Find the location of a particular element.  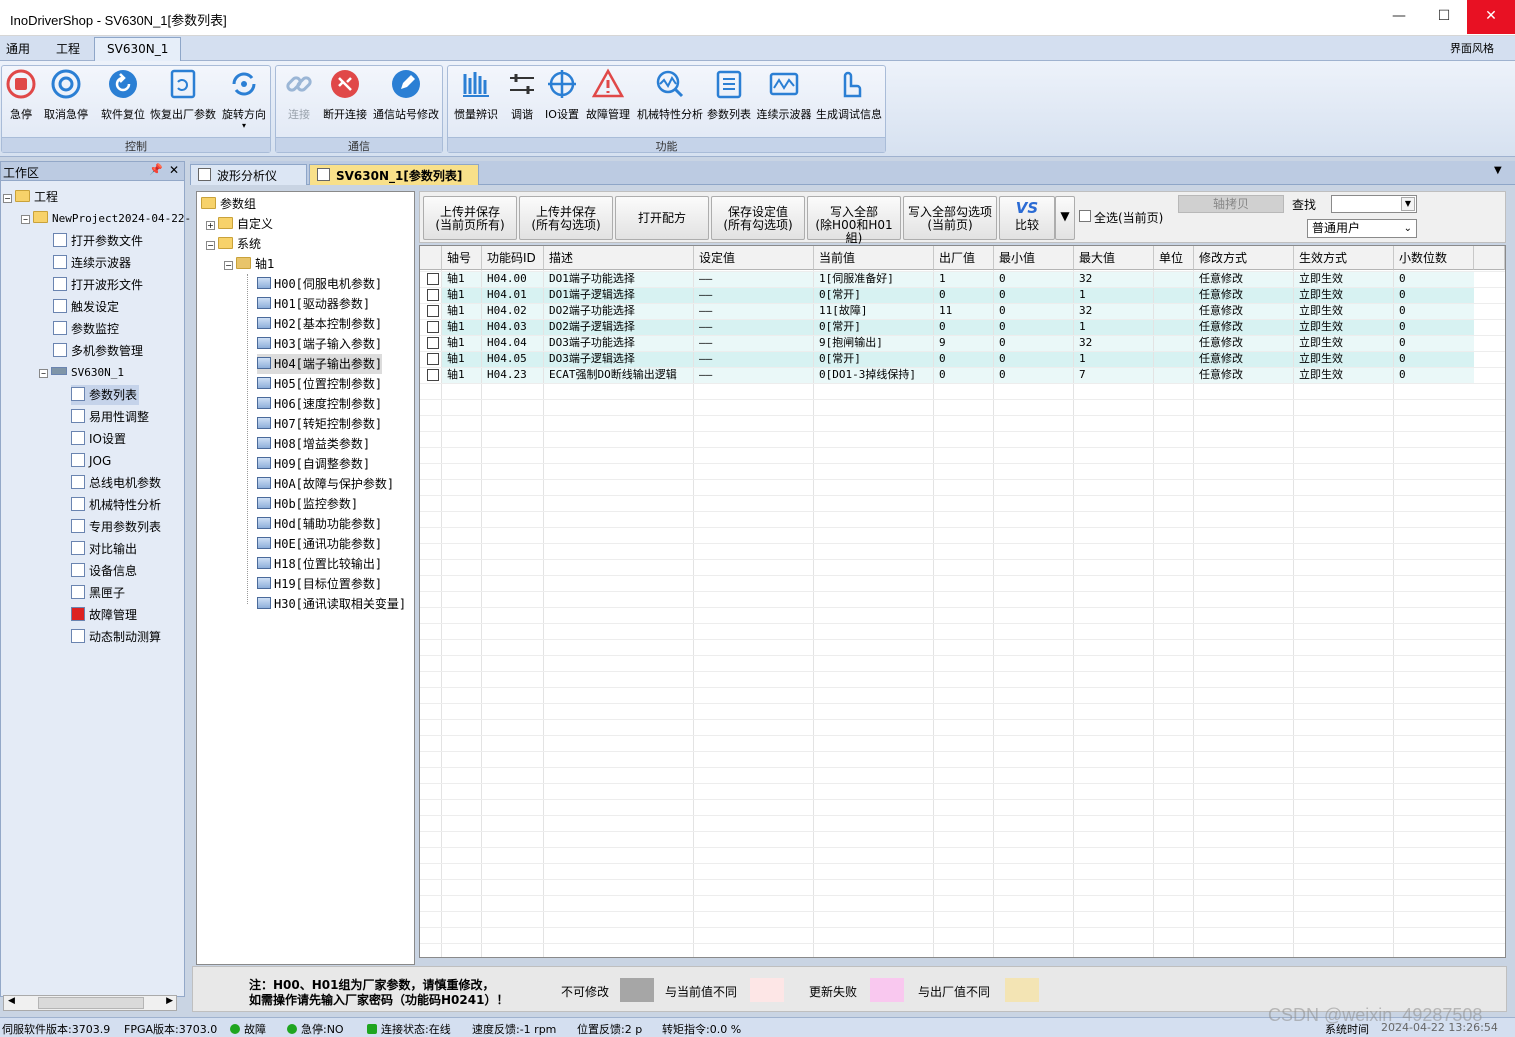

workspace-item-open-wave-file: 打开波形文件 is located at coordinates (98, 285).